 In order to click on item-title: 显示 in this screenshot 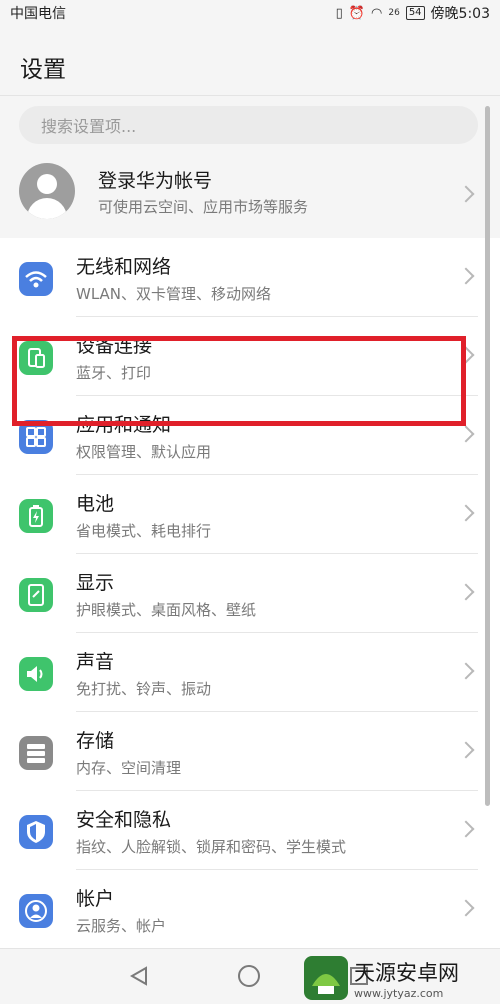, I will do `click(95, 583)`.